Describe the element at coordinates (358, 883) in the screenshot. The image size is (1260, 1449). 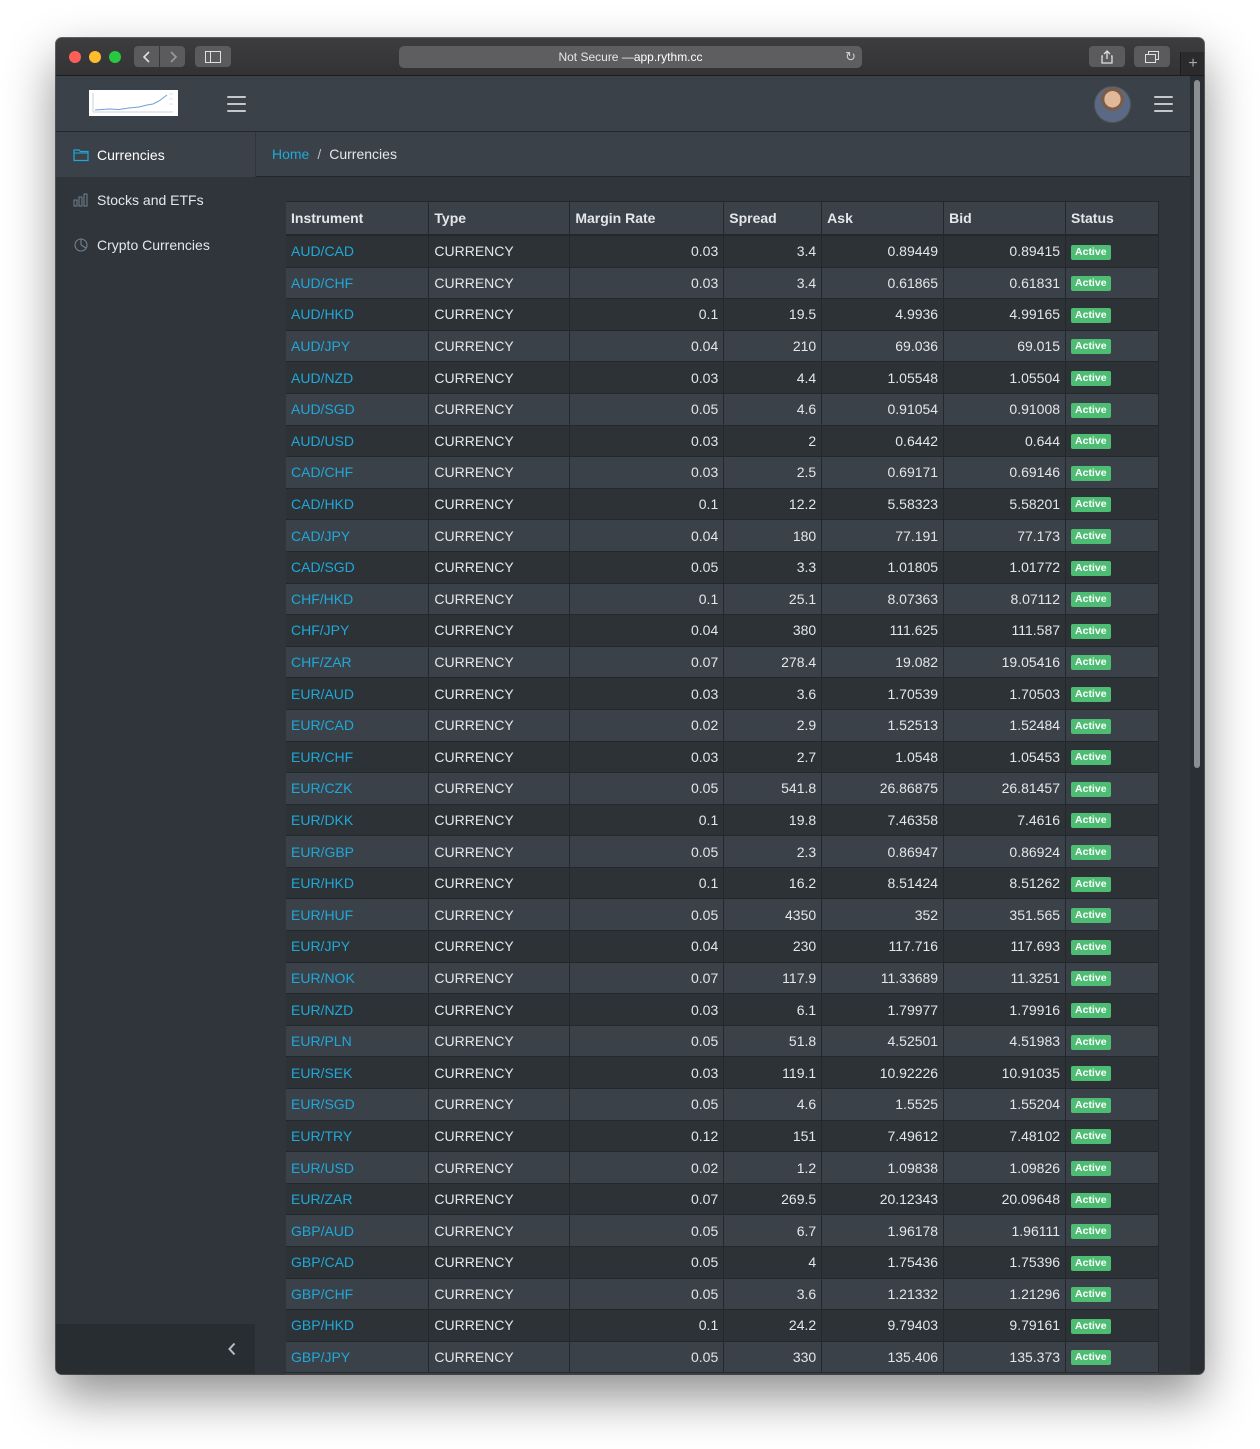
I see `cell-instrument: EUR/HKD` at that location.